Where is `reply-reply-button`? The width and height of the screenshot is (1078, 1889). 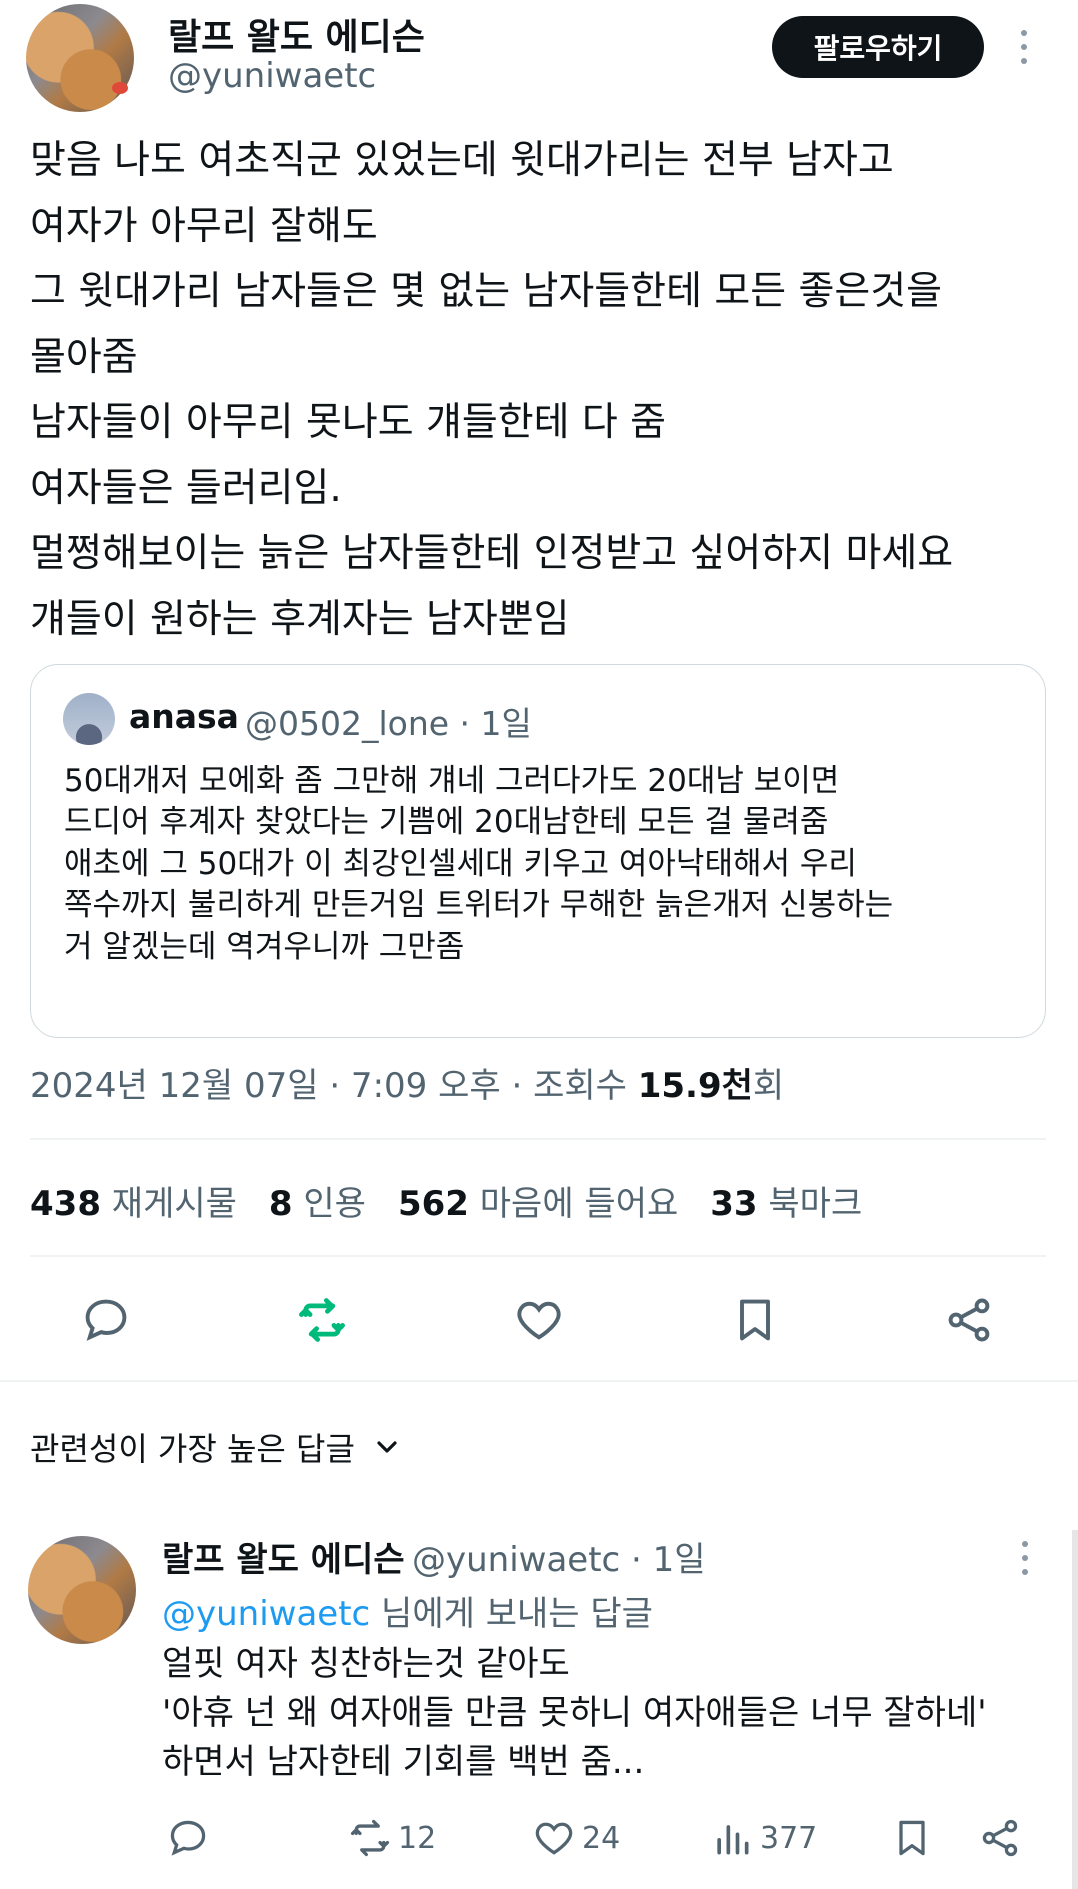
reply-reply-button is located at coordinates (188, 1838).